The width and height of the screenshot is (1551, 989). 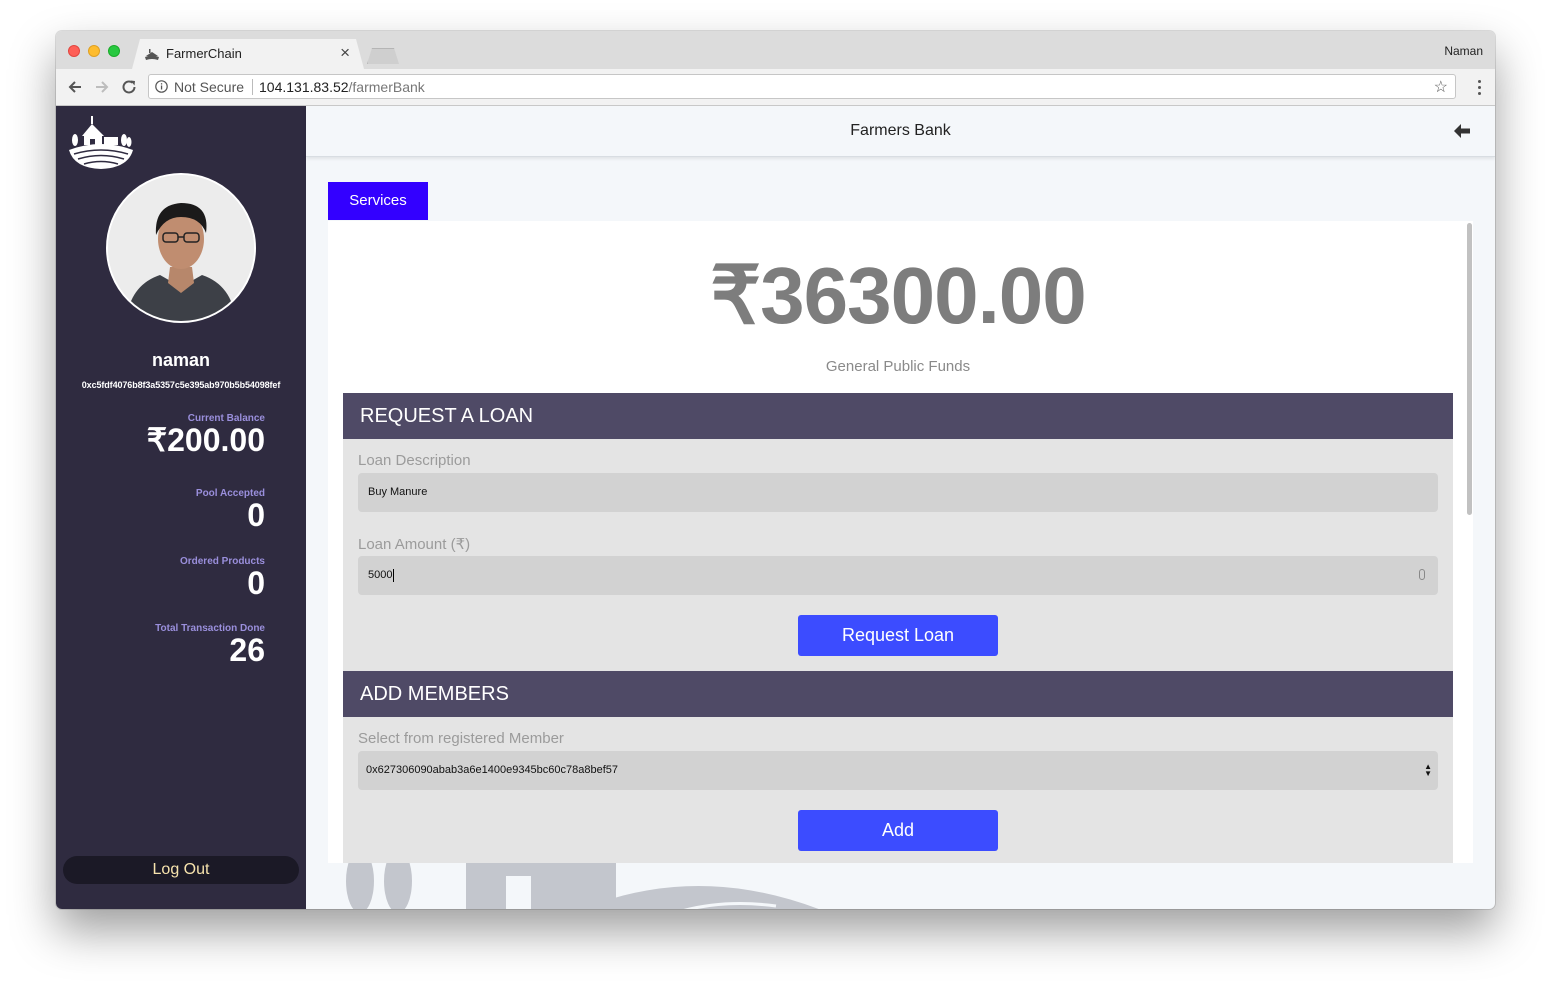 I want to click on tab-services: Services, so click(x=378, y=201).